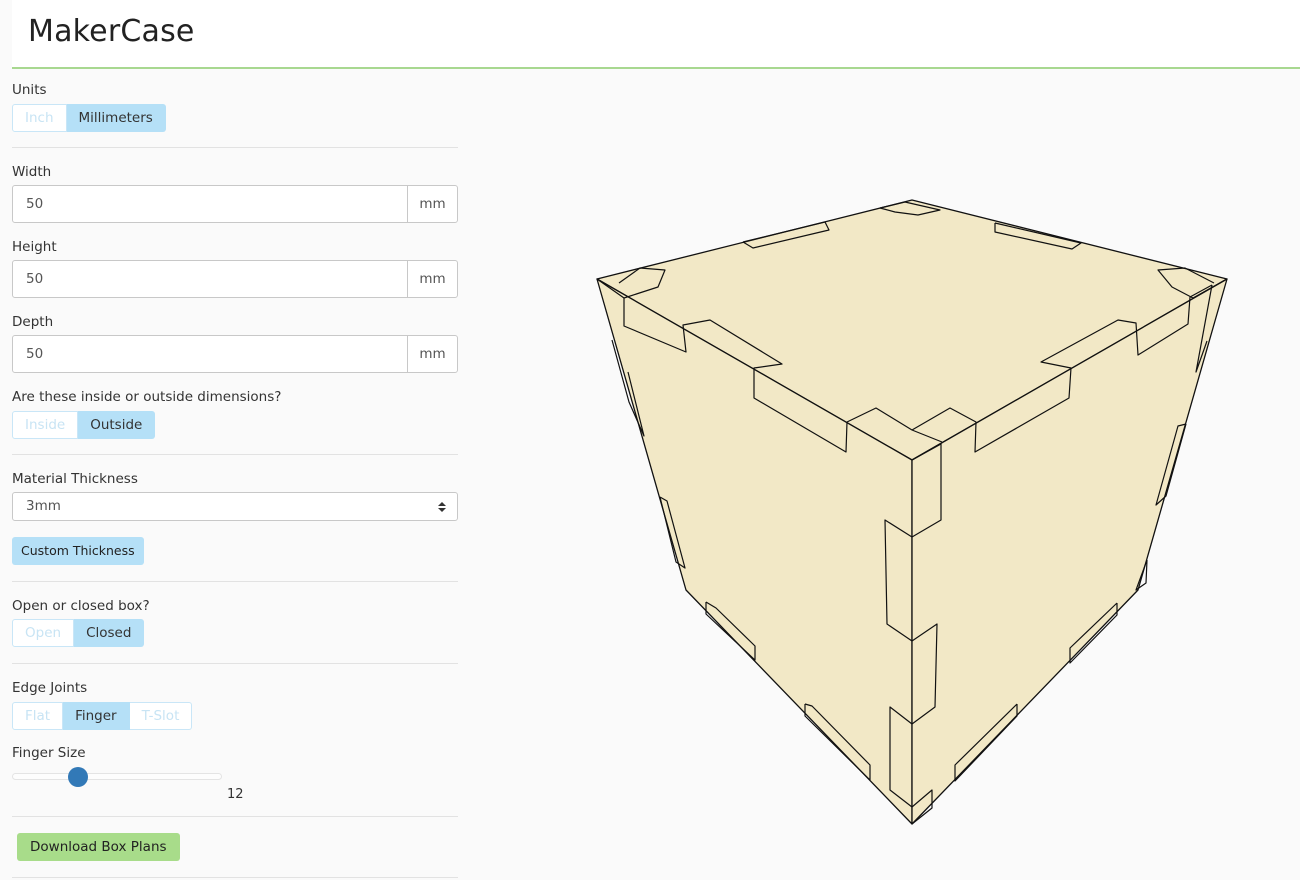 This screenshot has height=880, width=1300. What do you see at coordinates (432, 279) in the screenshot?
I see `height-unit: mm` at bounding box center [432, 279].